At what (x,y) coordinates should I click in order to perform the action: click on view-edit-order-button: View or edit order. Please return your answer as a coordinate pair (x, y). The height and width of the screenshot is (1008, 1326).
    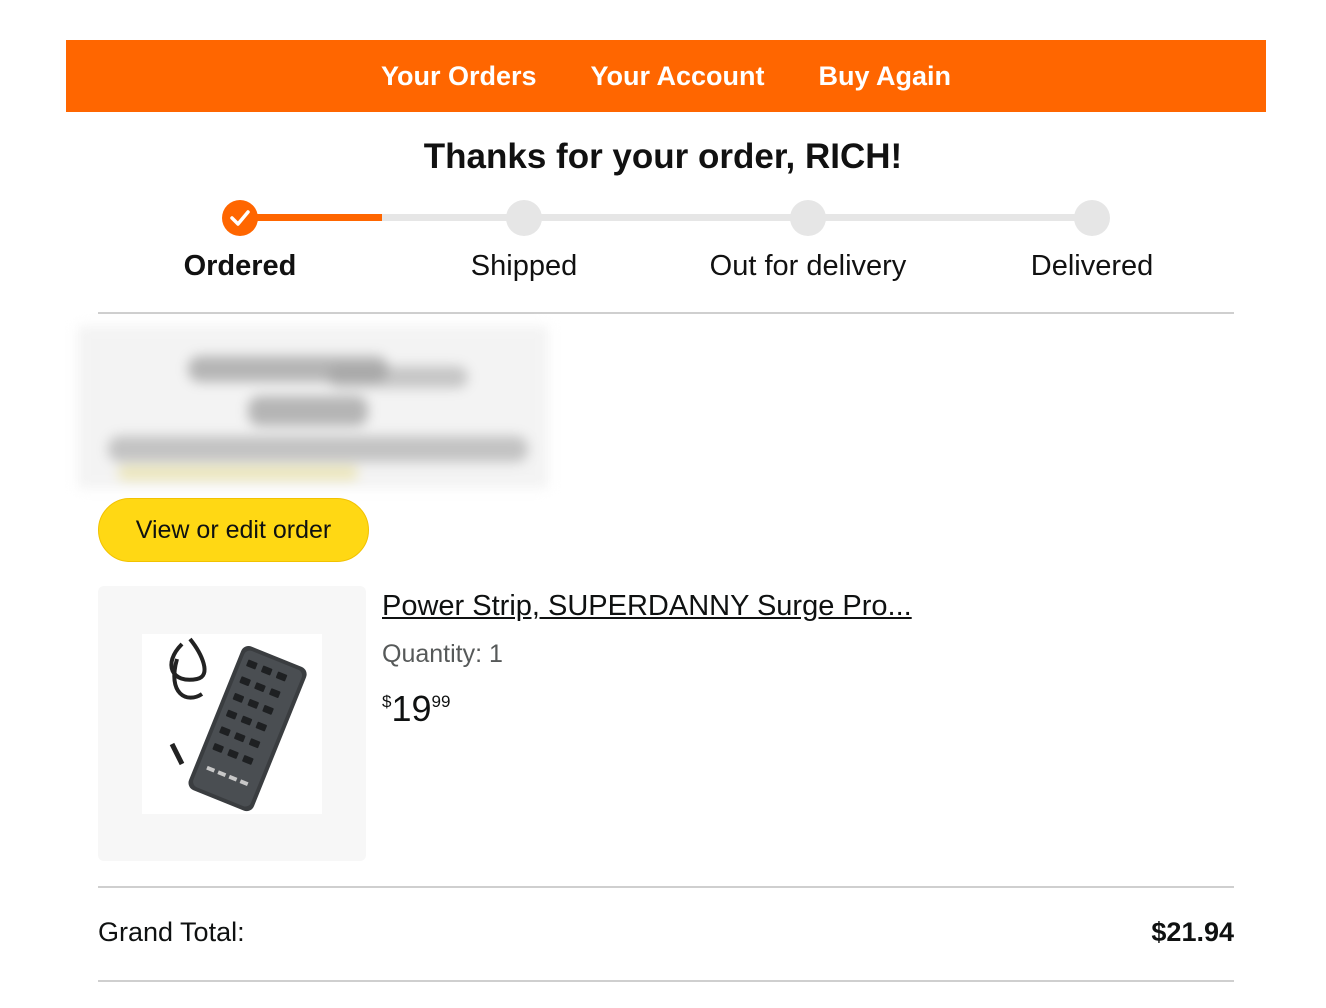
    Looking at the image, I should click on (233, 530).